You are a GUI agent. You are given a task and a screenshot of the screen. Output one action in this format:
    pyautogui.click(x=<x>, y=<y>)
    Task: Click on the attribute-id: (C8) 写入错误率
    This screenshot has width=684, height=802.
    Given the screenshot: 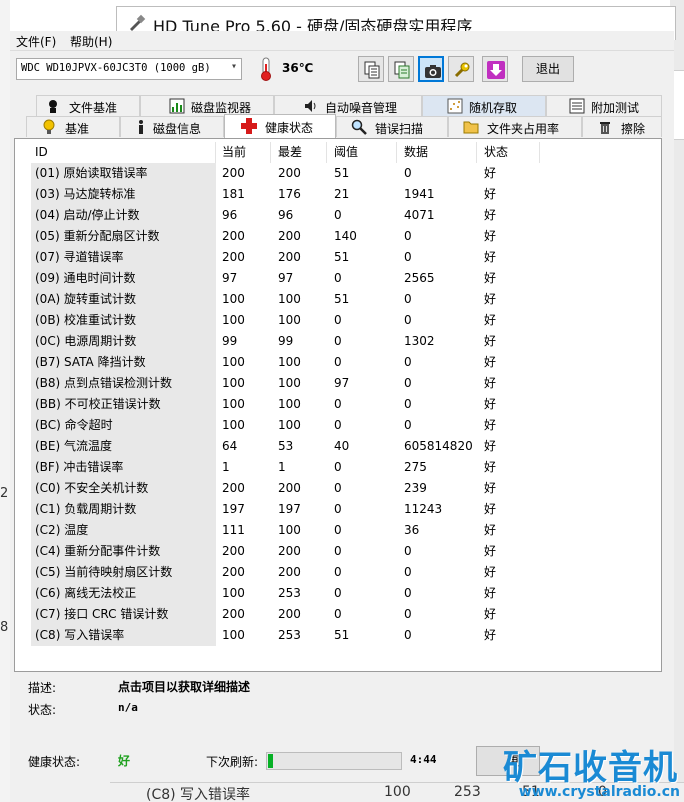 What is the action you would take?
    pyautogui.click(x=123, y=635)
    